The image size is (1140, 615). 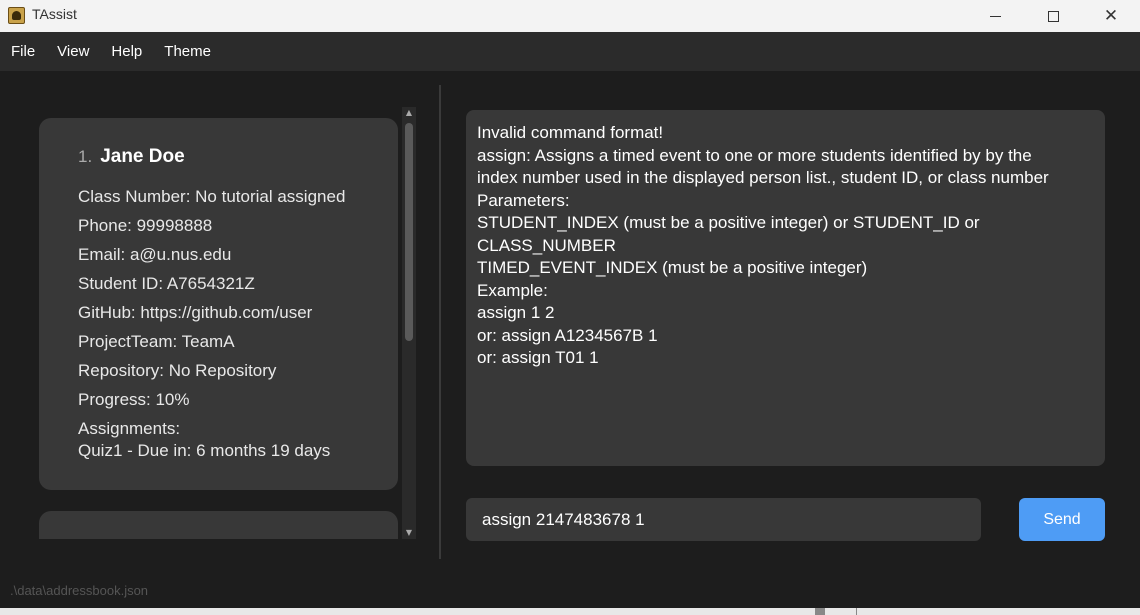 What do you see at coordinates (523, 200) in the screenshot?
I see `result-line: Parameters:` at bounding box center [523, 200].